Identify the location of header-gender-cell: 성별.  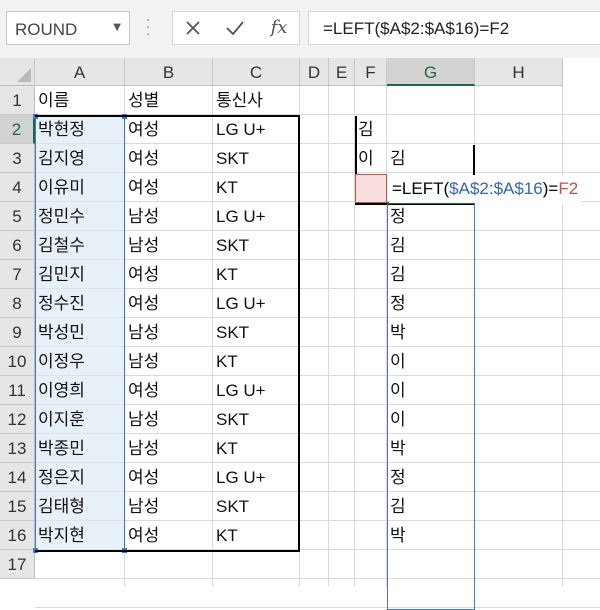
(169, 100).